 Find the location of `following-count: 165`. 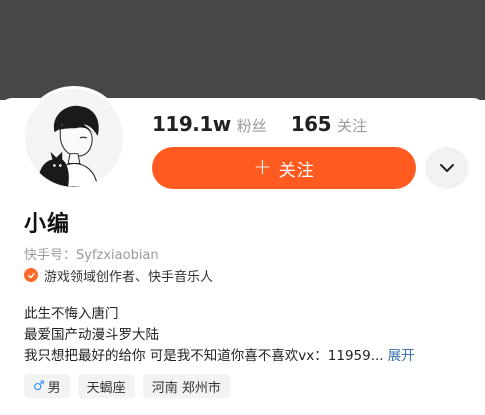

following-count: 165 is located at coordinates (311, 124).